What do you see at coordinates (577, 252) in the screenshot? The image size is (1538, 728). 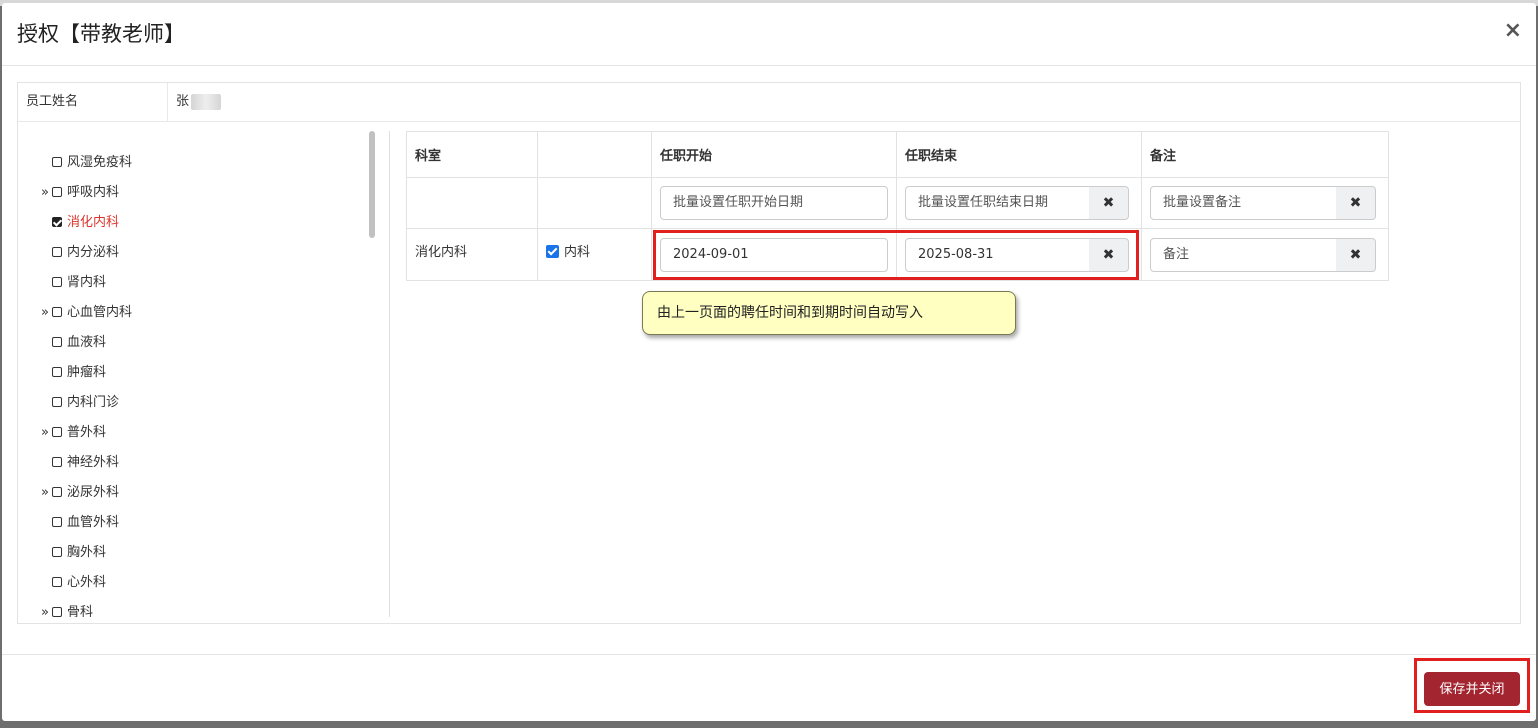 I see `row-parent-label: 内科` at bounding box center [577, 252].